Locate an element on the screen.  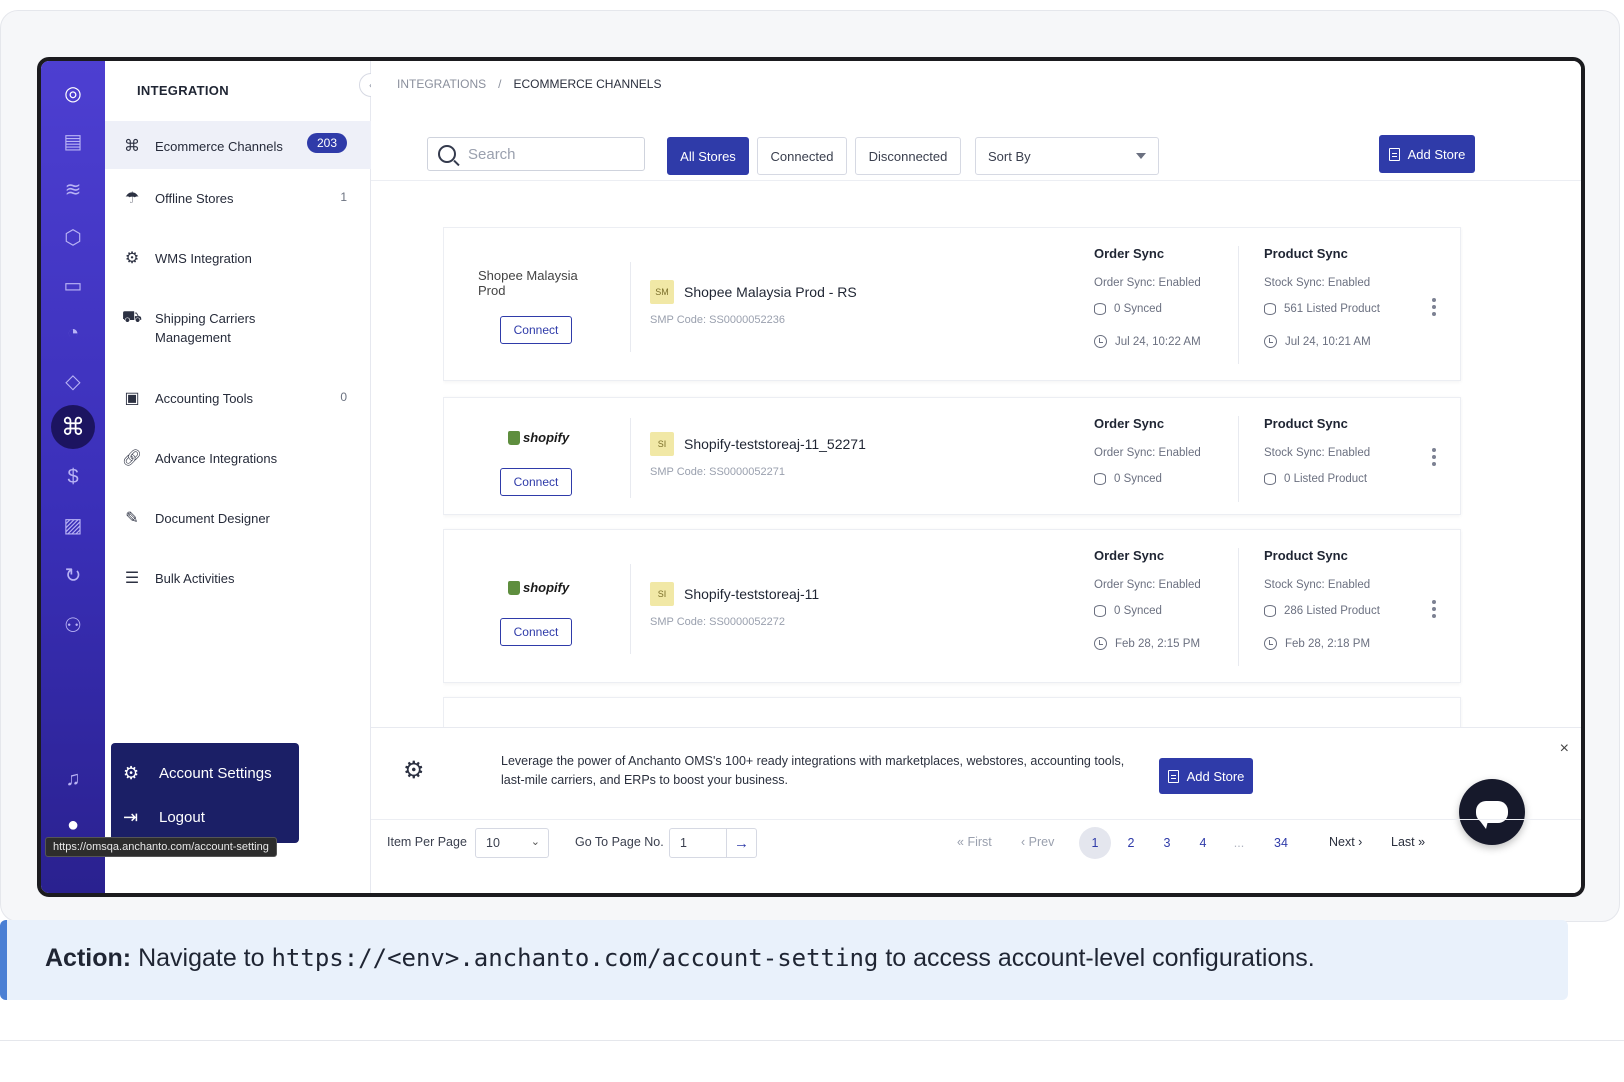
store-logo: Shopee Malaysia Prod is located at coordinates (528, 283).